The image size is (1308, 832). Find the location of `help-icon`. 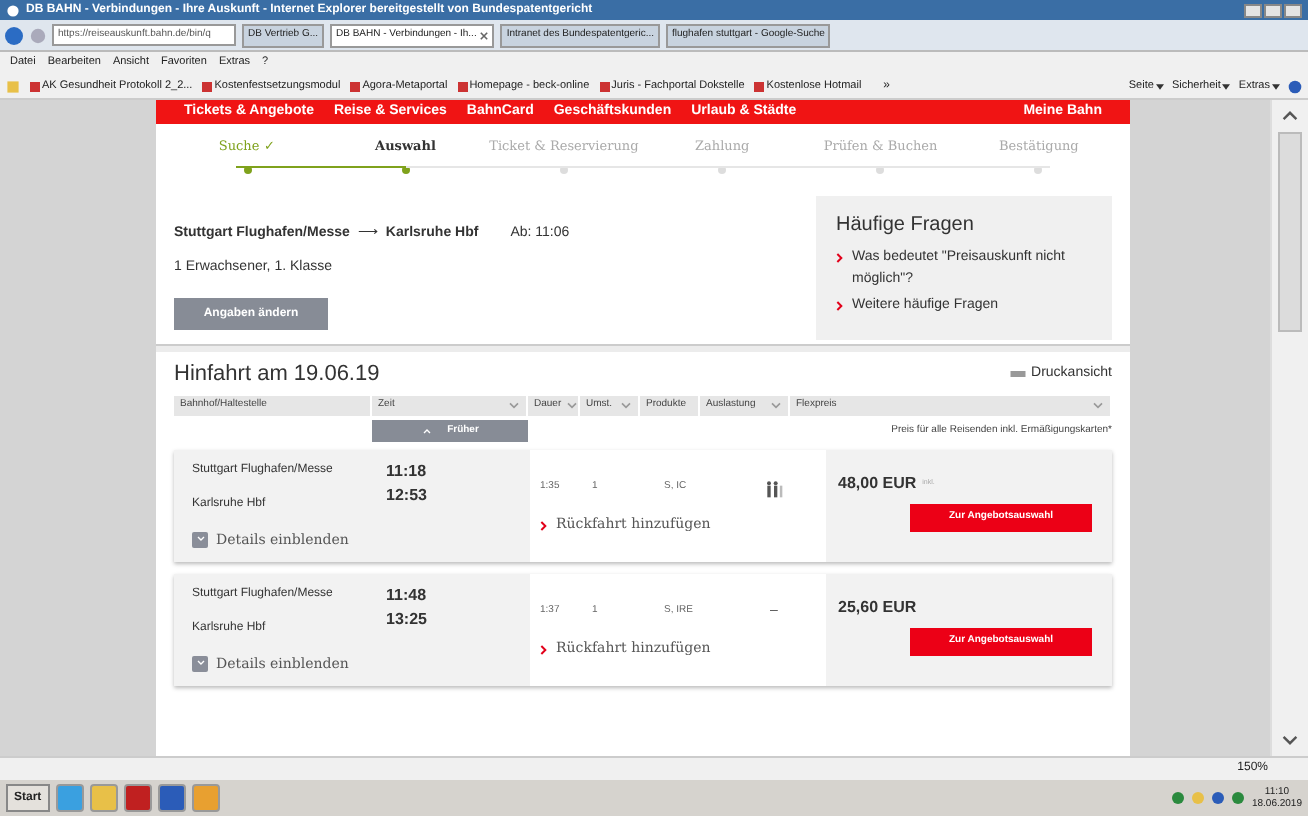

help-icon is located at coordinates (1295, 86).